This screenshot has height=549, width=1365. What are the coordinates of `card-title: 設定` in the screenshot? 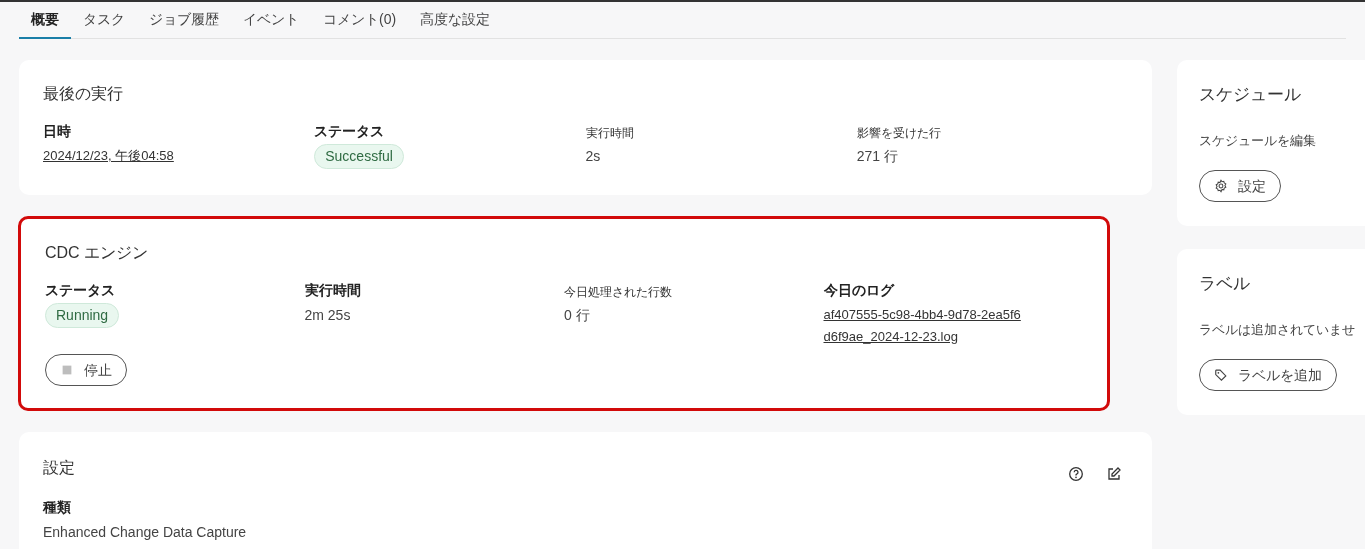 It's located at (59, 468).